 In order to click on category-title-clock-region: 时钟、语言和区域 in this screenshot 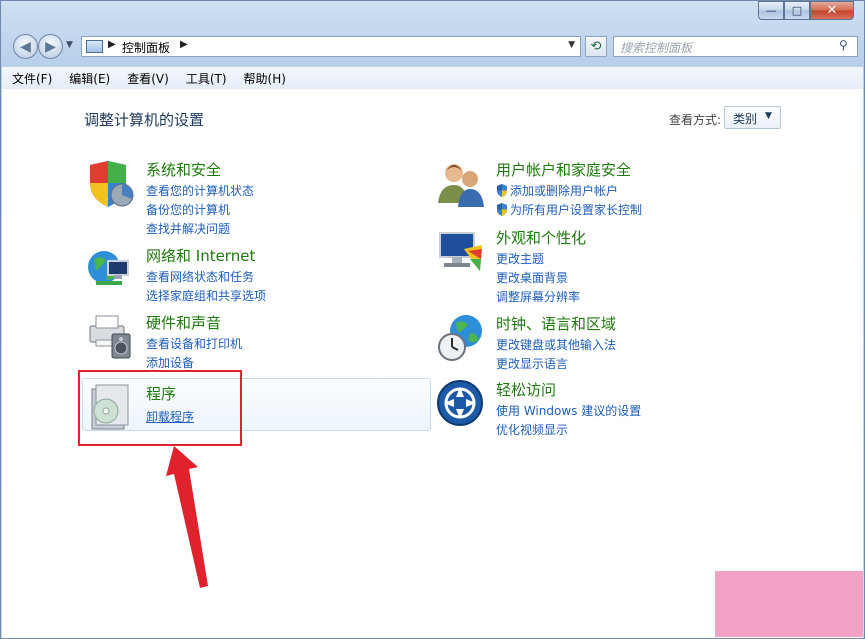, I will do `click(556, 323)`.